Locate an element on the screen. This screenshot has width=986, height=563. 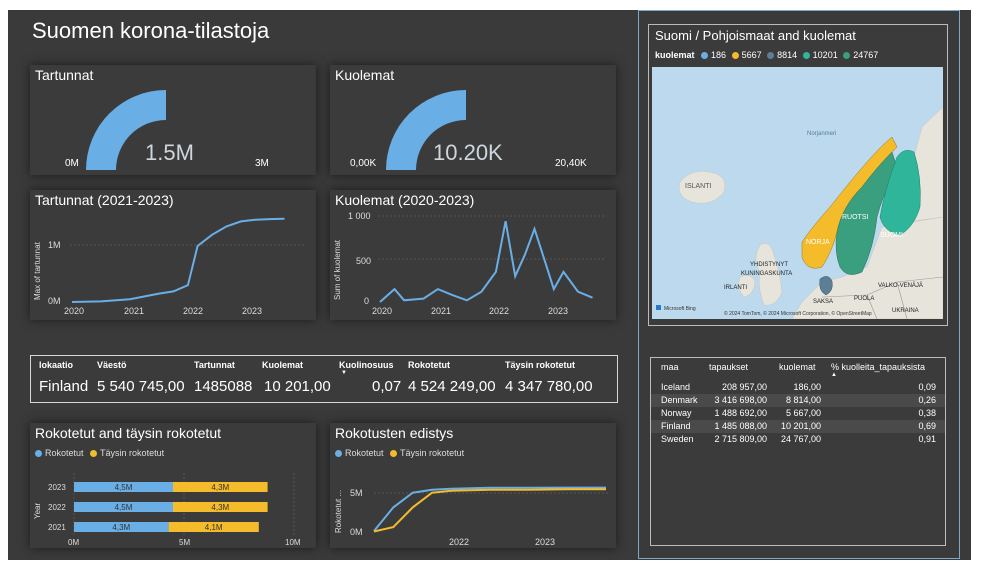
sort-icon: ▲ is located at coordinates (834, 375).